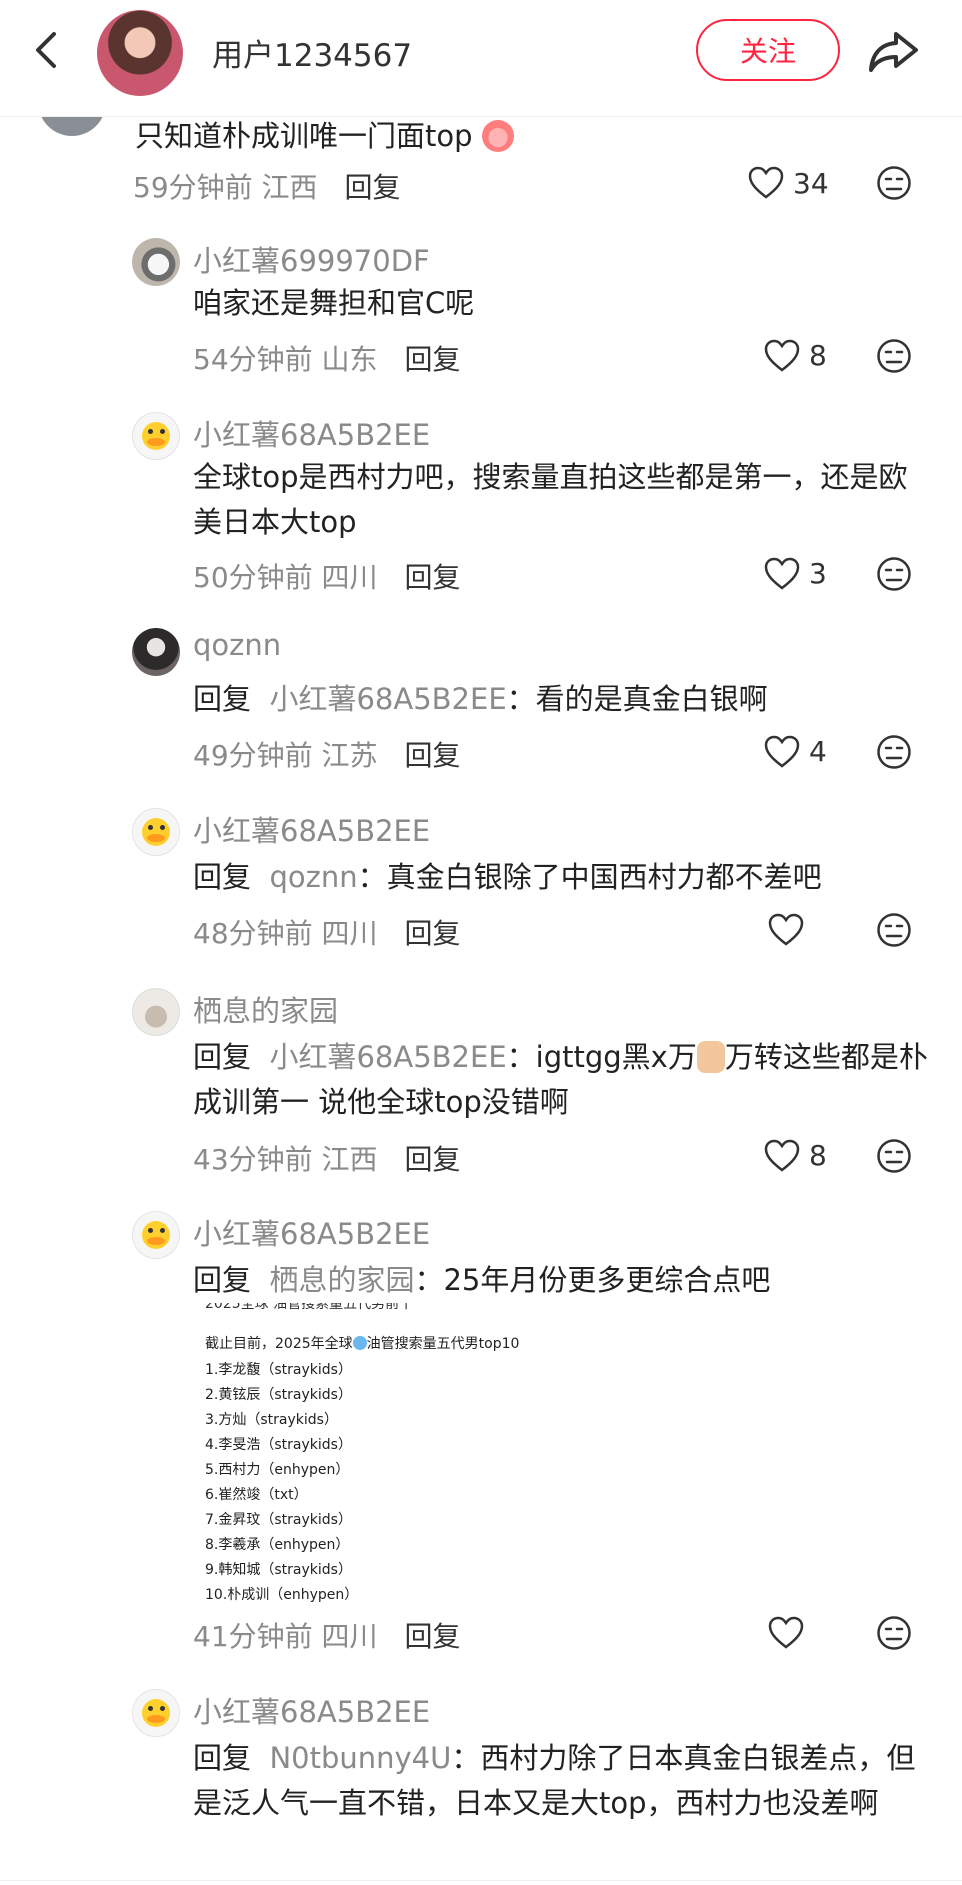  What do you see at coordinates (349, 1159) in the screenshot?
I see `reply-location: 江西` at bounding box center [349, 1159].